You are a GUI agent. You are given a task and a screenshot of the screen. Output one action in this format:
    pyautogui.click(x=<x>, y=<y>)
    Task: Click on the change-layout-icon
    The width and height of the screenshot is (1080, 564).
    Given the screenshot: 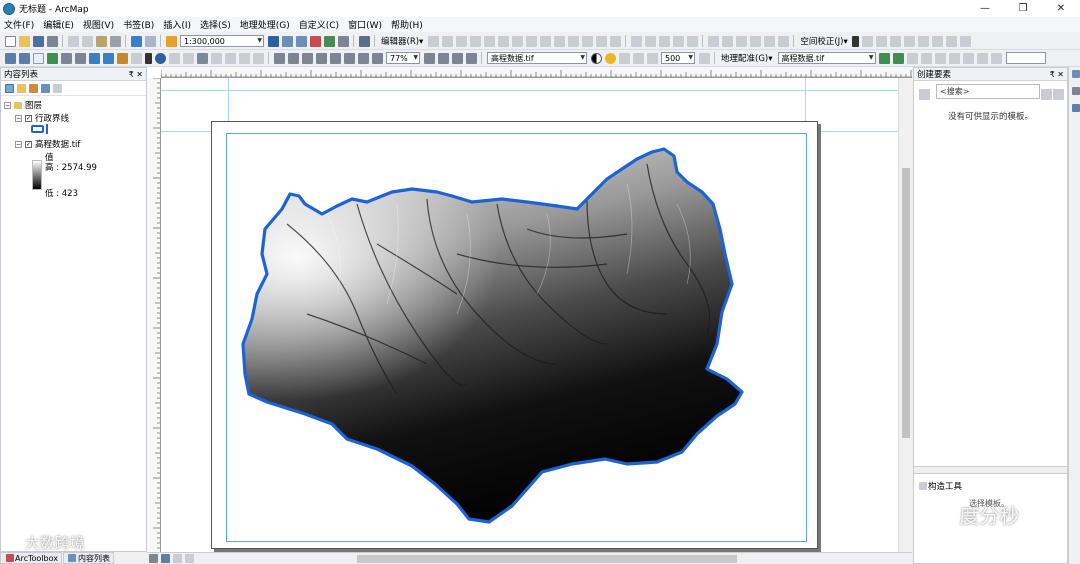 What is the action you would take?
    pyautogui.click(x=457, y=58)
    